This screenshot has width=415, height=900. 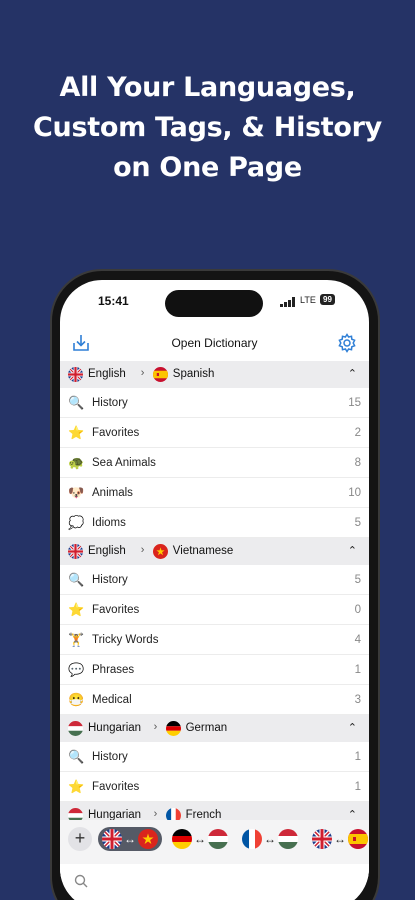 What do you see at coordinates (354, 403) in the screenshot?
I see `list-item-count: 15` at bounding box center [354, 403].